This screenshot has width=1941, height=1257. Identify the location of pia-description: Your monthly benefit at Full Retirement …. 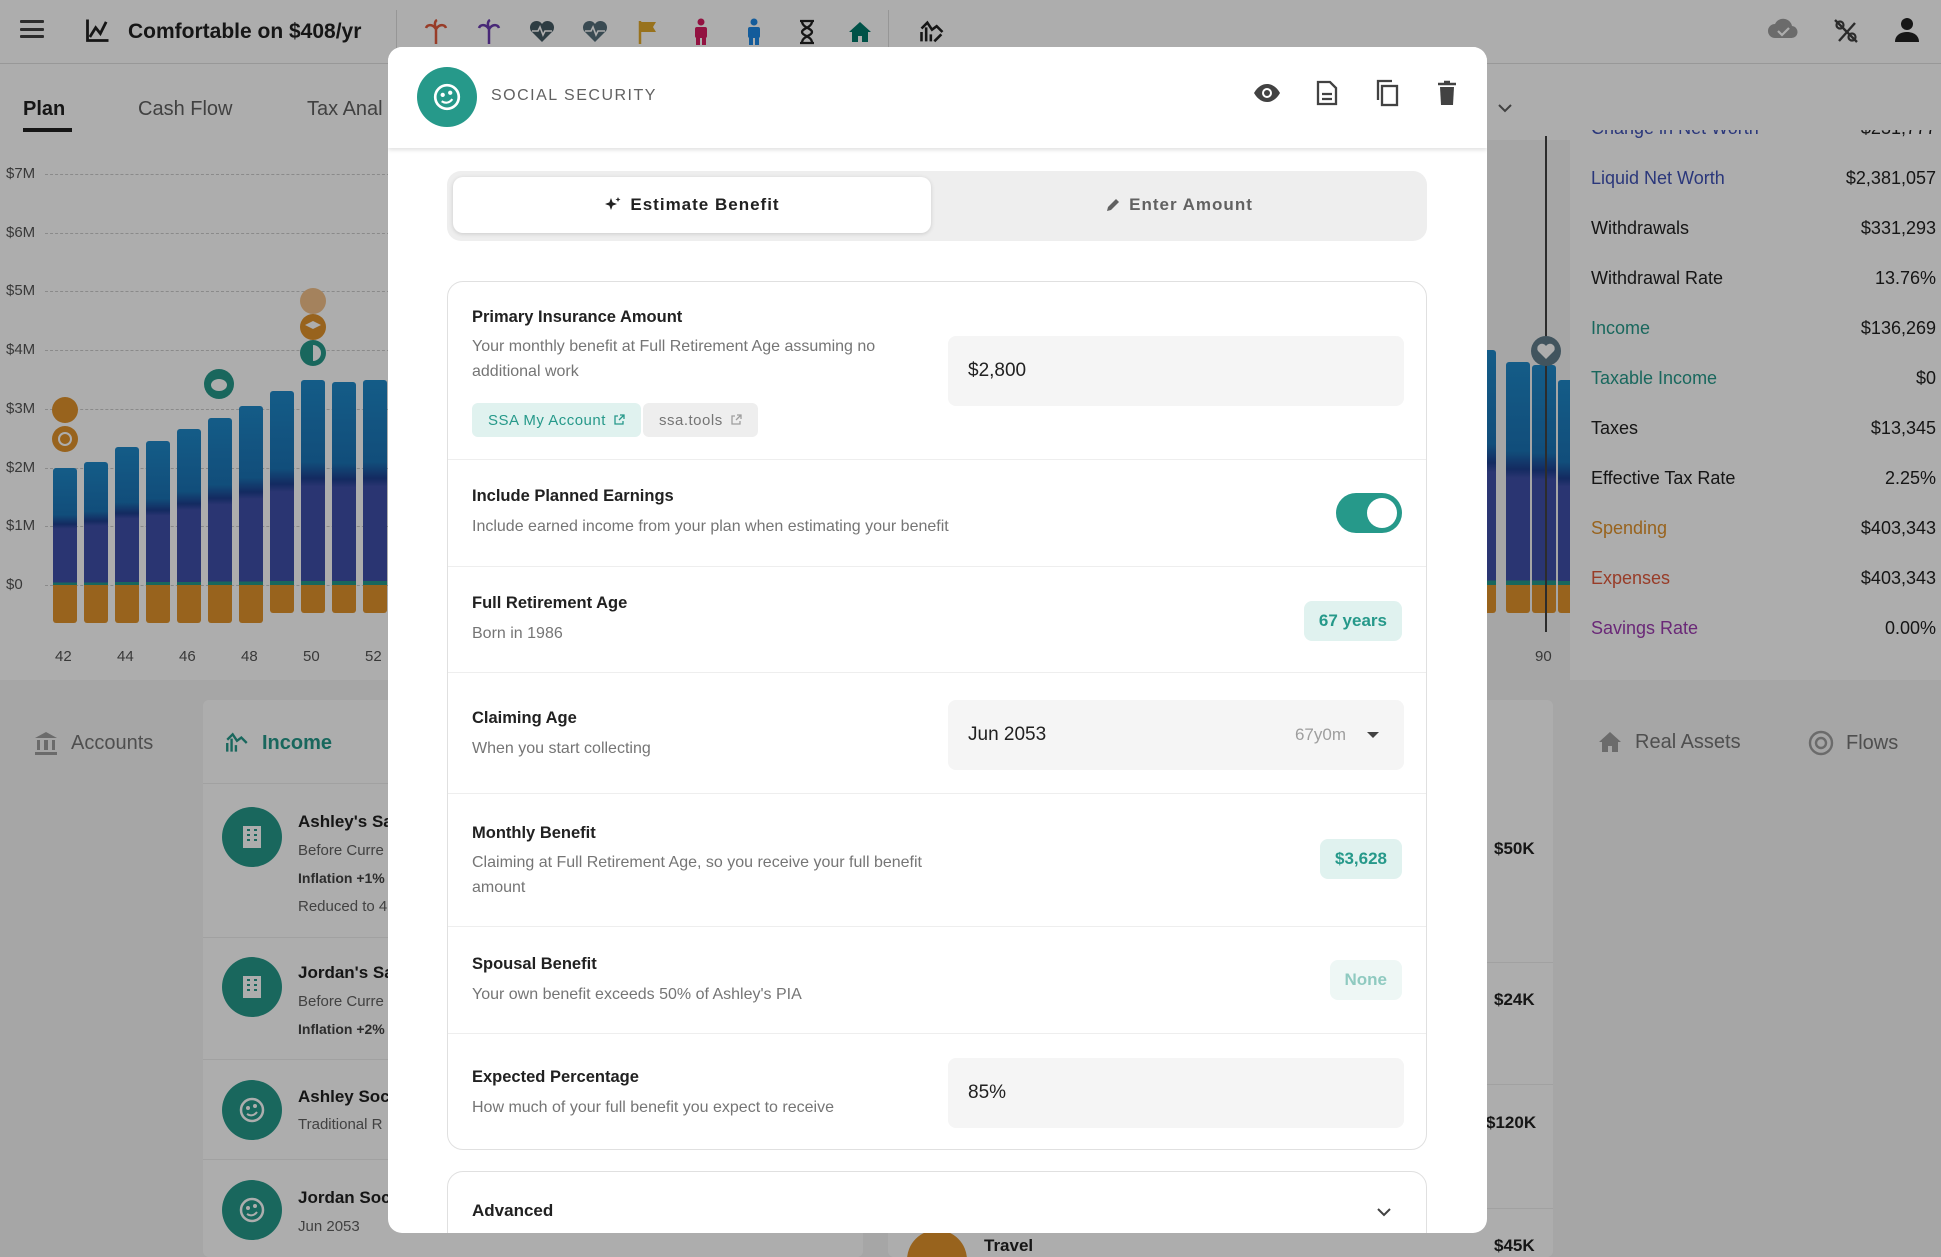
(674, 359).